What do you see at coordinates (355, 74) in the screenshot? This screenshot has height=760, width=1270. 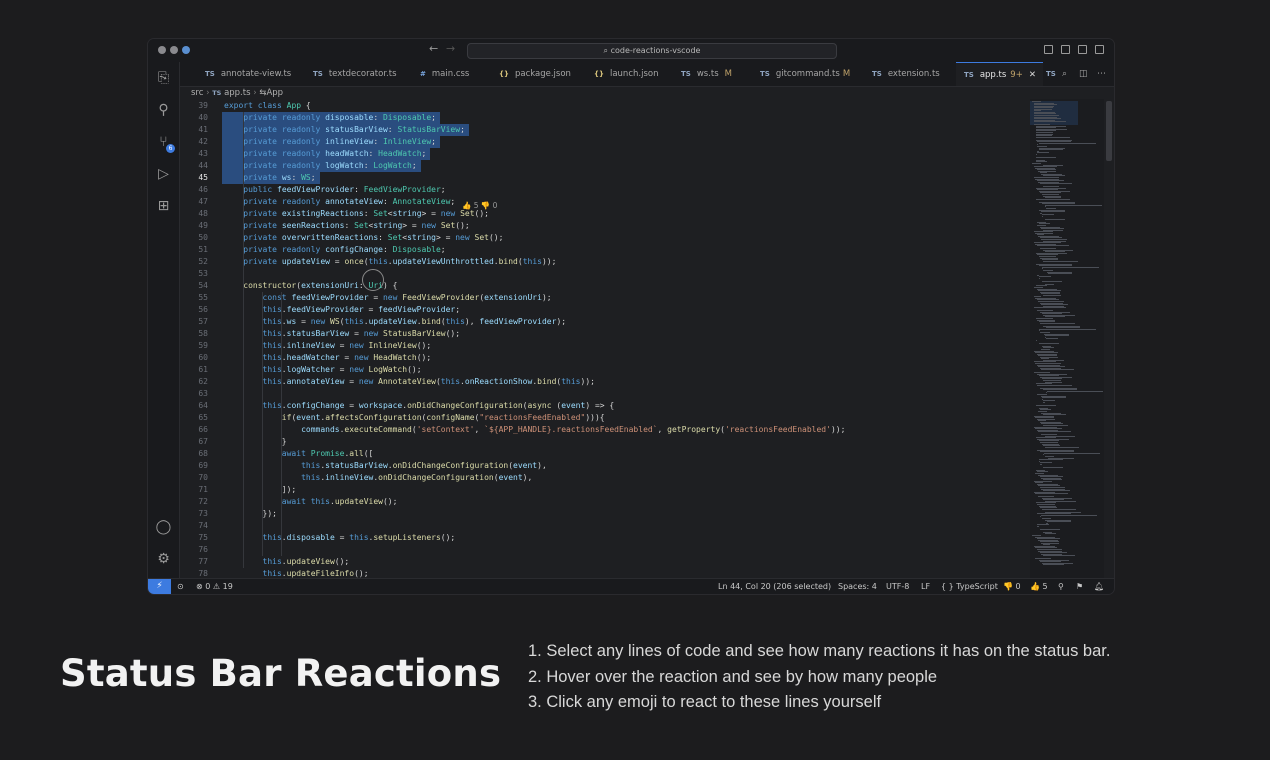 I see `tab-textdecorator: TS textdecorator.ts` at bounding box center [355, 74].